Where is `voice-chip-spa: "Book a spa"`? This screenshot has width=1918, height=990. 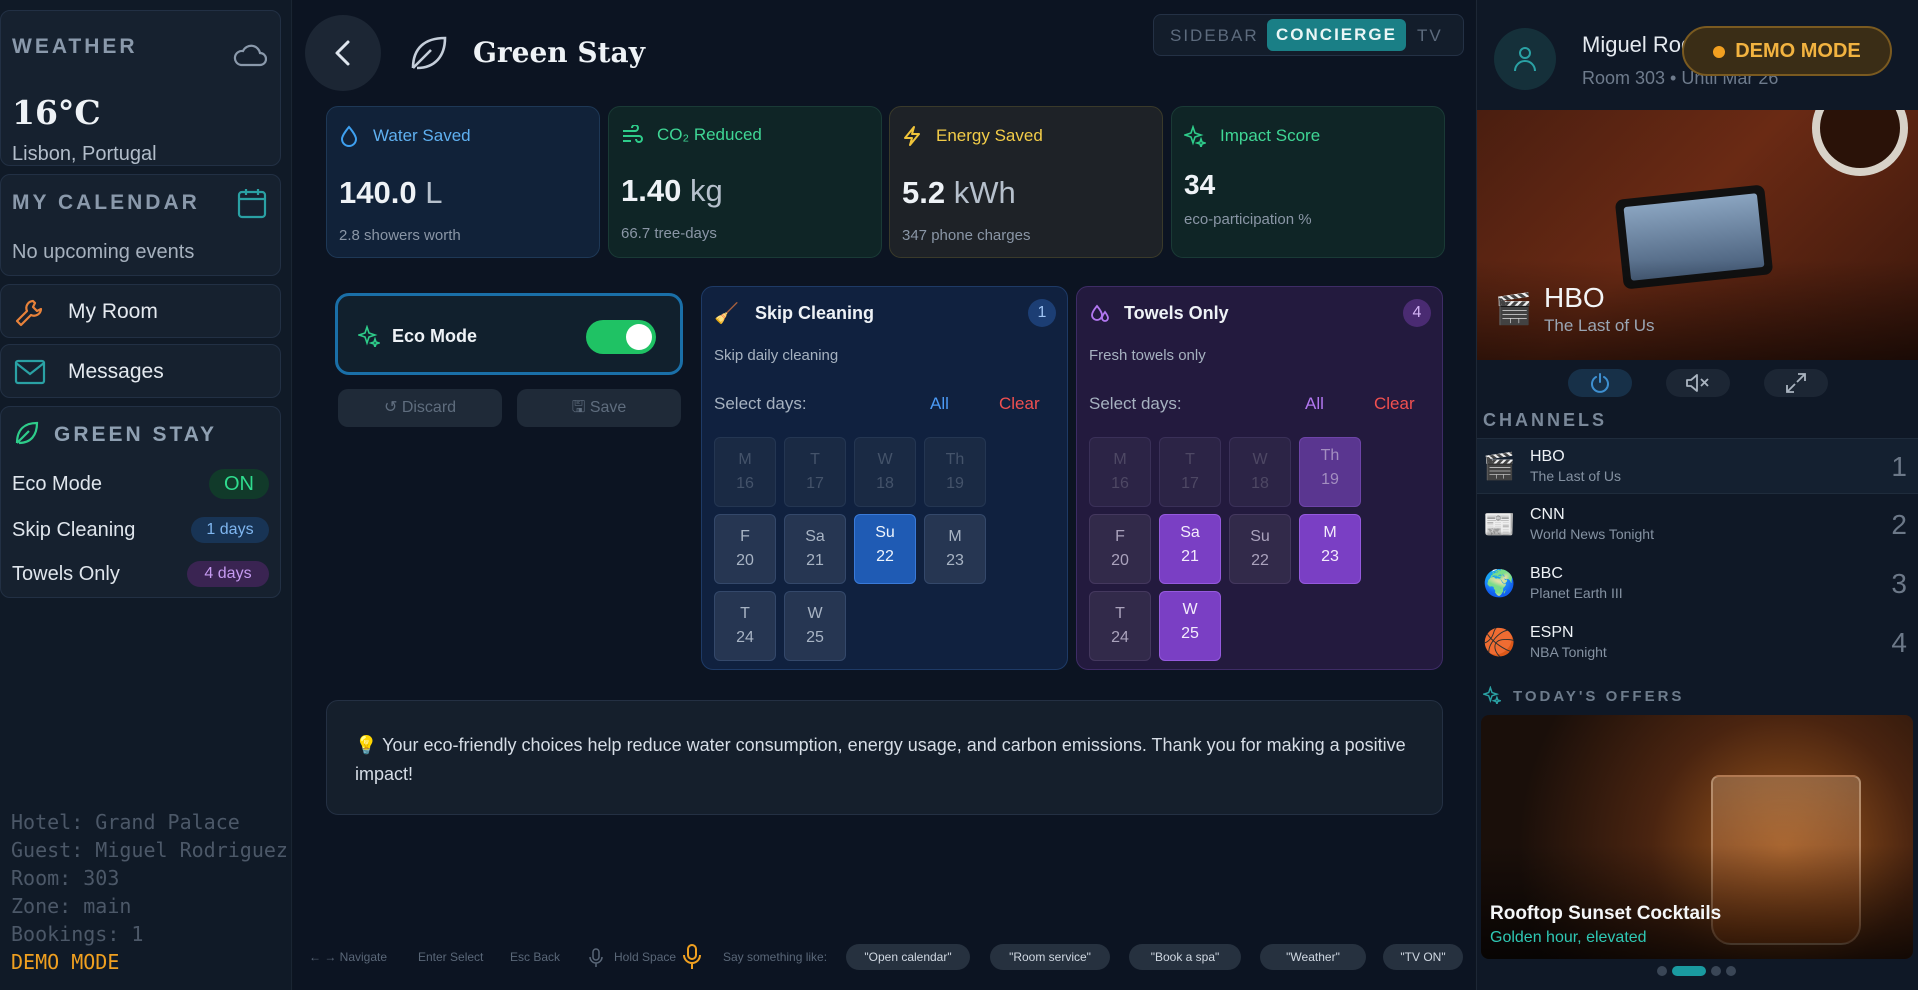 voice-chip-spa: "Book a spa" is located at coordinates (1185, 957).